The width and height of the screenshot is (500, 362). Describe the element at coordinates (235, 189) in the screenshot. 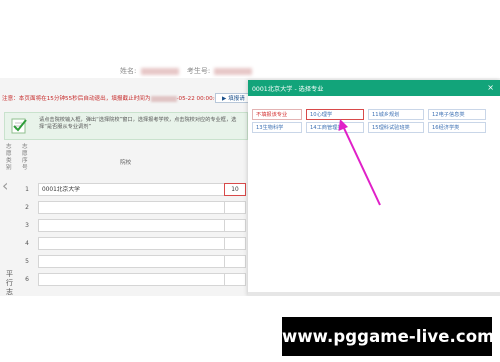

I see `major-input: 10` at that location.